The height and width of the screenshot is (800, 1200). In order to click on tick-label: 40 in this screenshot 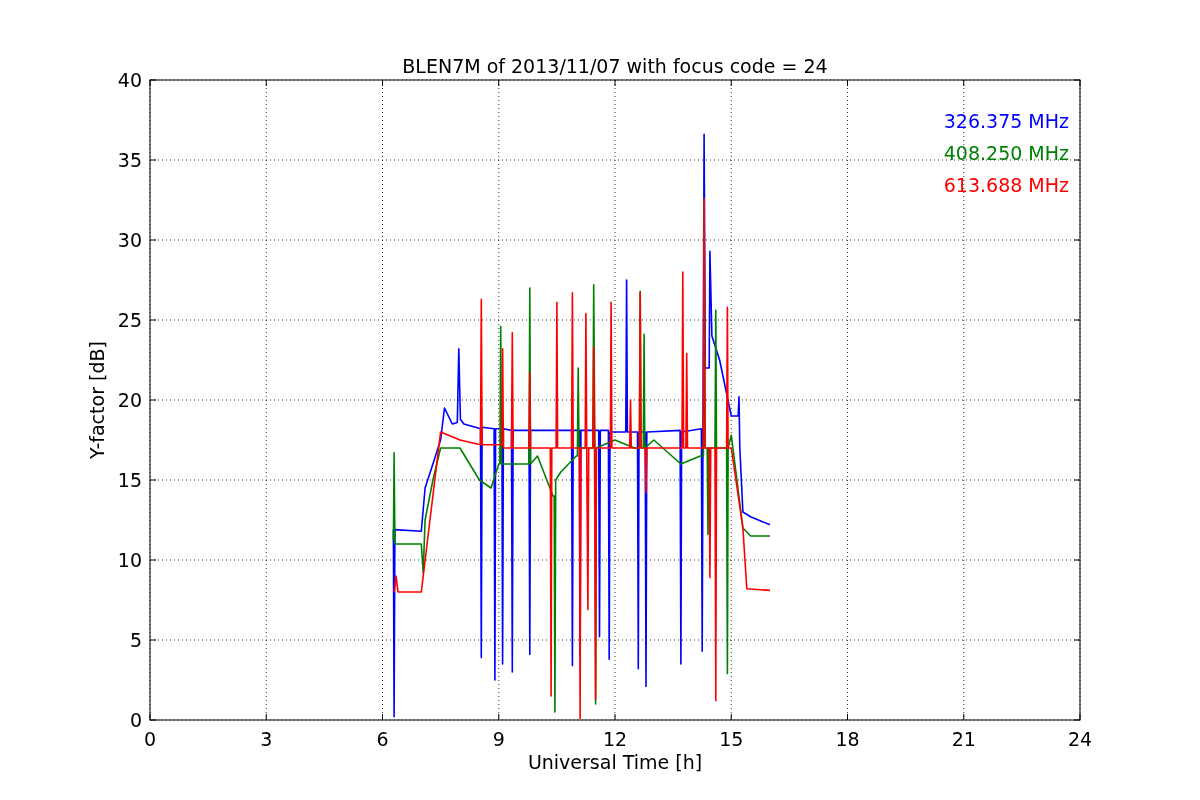, I will do `click(129, 80)`.